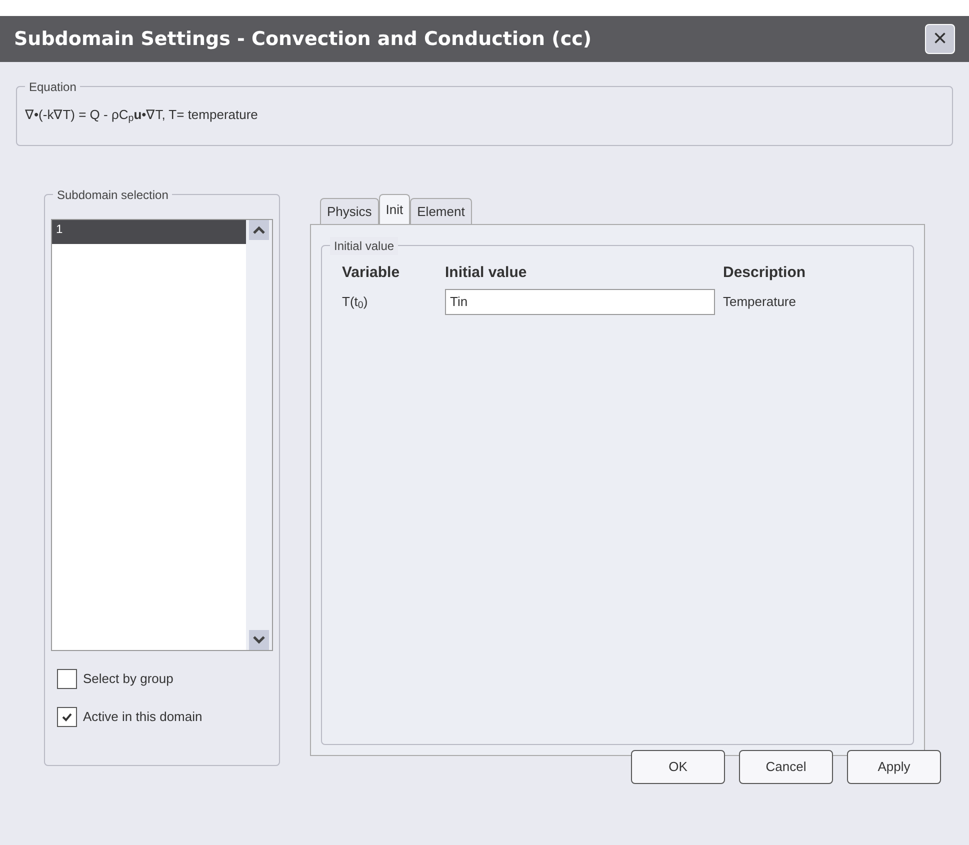 The width and height of the screenshot is (969, 845). What do you see at coordinates (303, 39) in the screenshot?
I see `window-title: Subdomain Settings - Convection and Conduction (cc)` at bounding box center [303, 39].